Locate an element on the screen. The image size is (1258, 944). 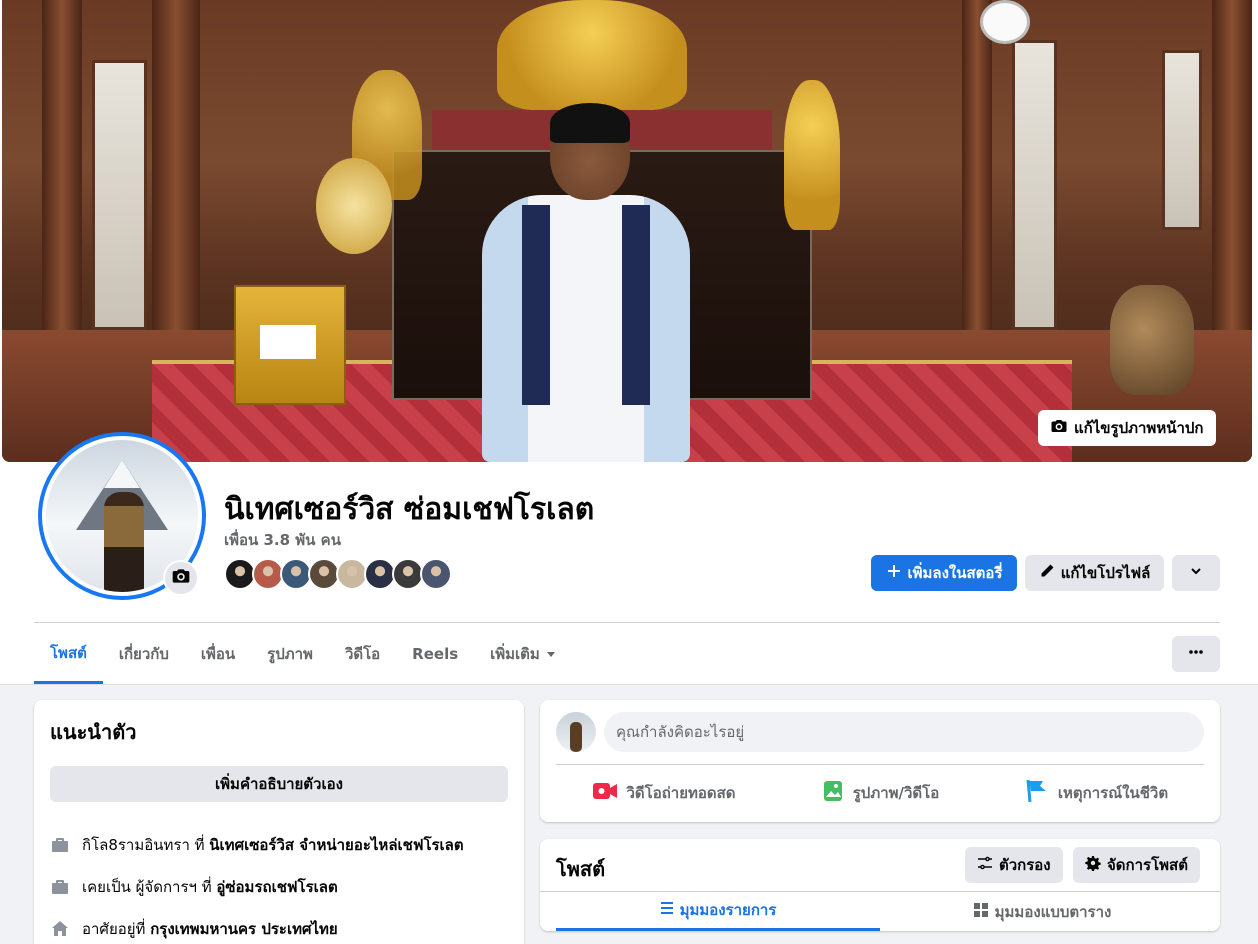
add-bio-button: เพิ่มคำอธิบายตัวเอง is located at coordinates (279, 784).